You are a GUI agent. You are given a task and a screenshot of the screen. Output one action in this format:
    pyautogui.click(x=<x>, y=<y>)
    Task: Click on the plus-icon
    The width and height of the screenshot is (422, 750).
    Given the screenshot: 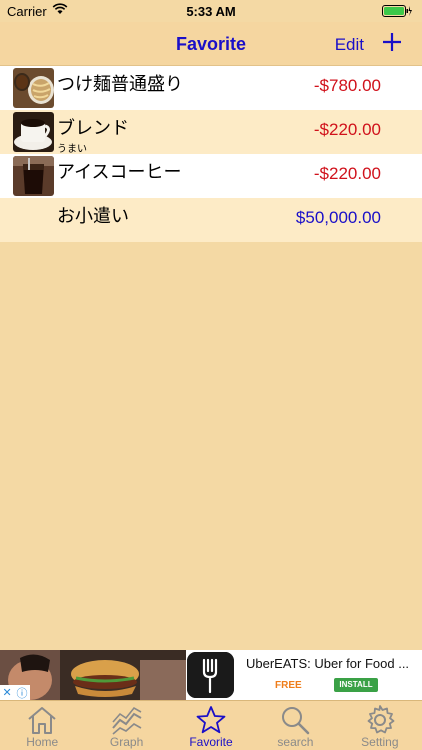 What is the action you would take?
    pyautogui.click(x=392, y=42)
    